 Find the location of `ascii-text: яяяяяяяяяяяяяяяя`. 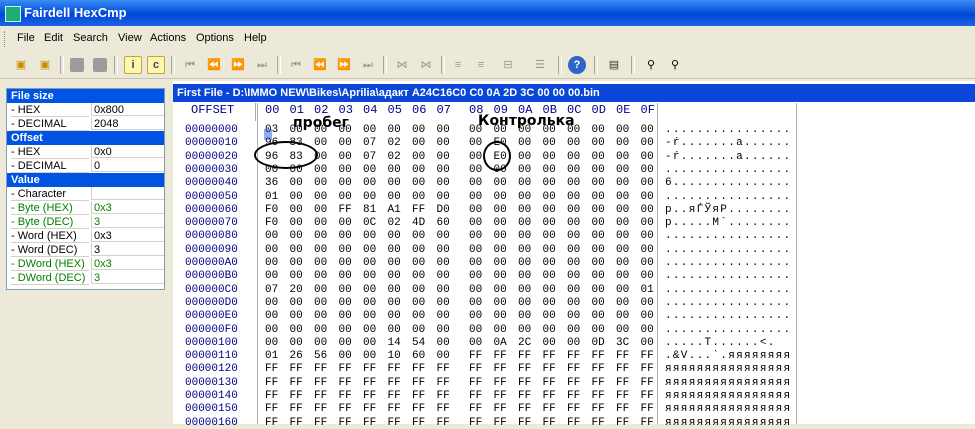

ascii-text: яяяяяяяяяяяяяяяя is located at coordinates (728, 423).